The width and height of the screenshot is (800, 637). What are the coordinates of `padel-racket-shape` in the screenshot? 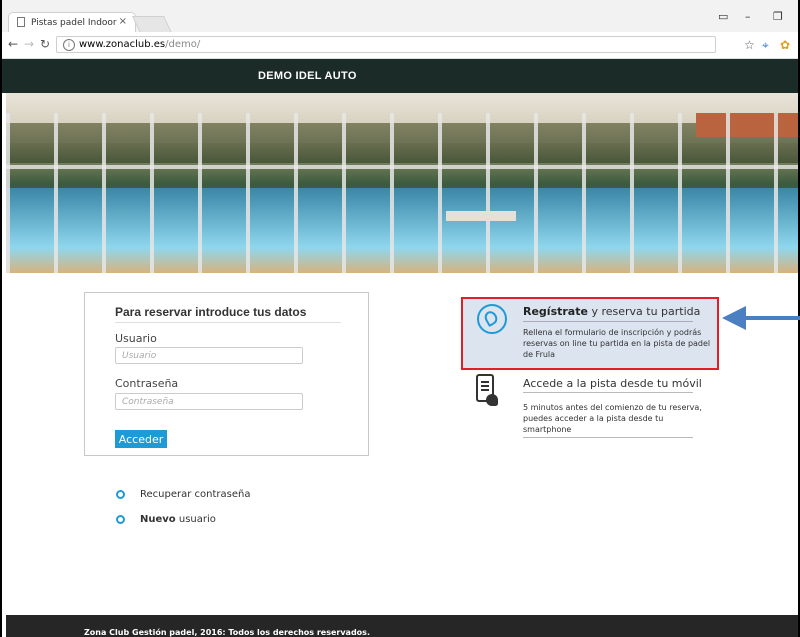 It's located at (491, 318).